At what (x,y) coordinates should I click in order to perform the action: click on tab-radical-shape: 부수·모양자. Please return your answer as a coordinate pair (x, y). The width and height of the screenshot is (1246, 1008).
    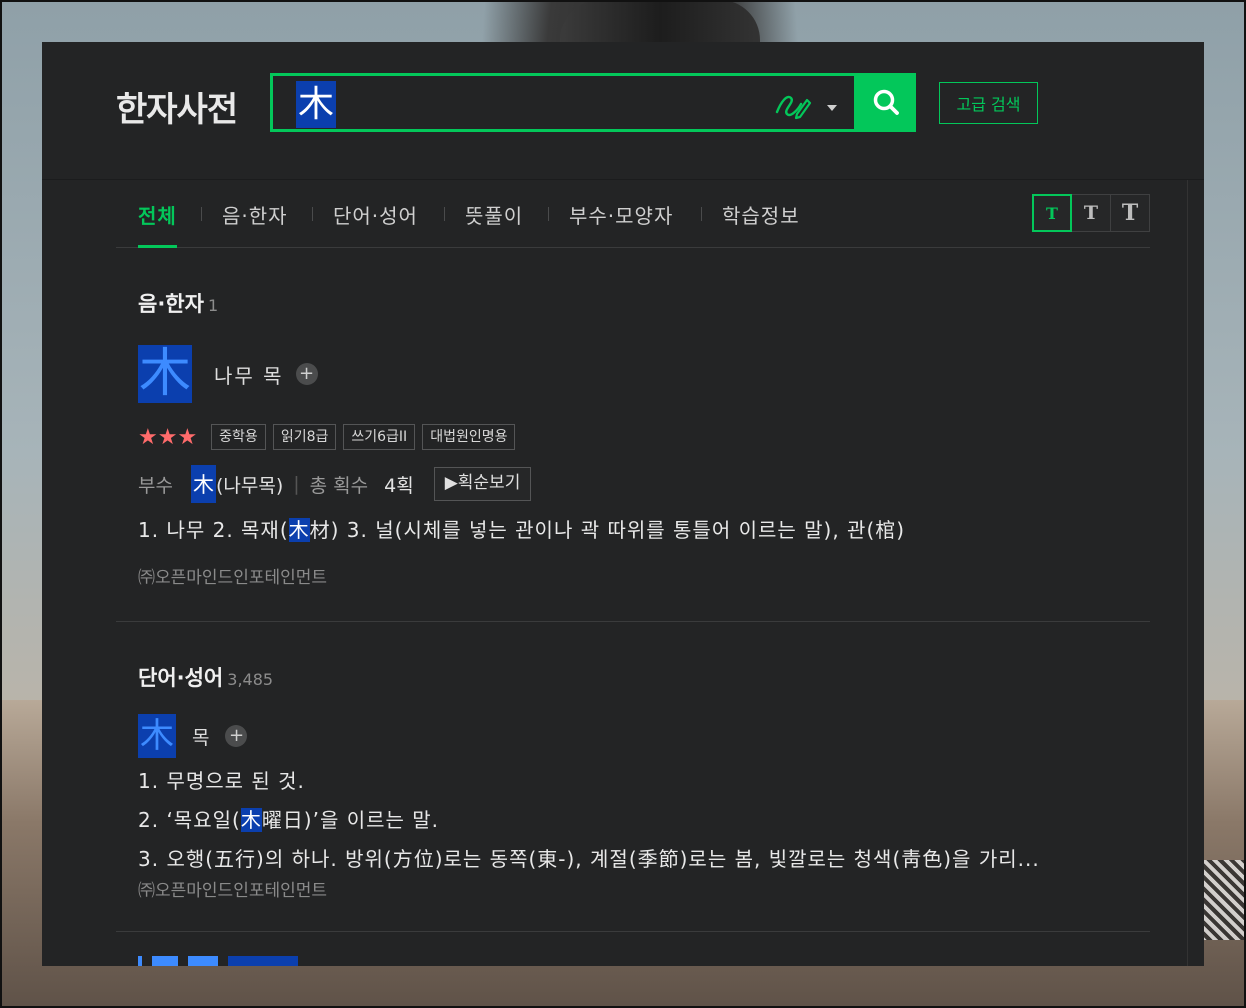
    Looking at the image, I should click on (621, 224).